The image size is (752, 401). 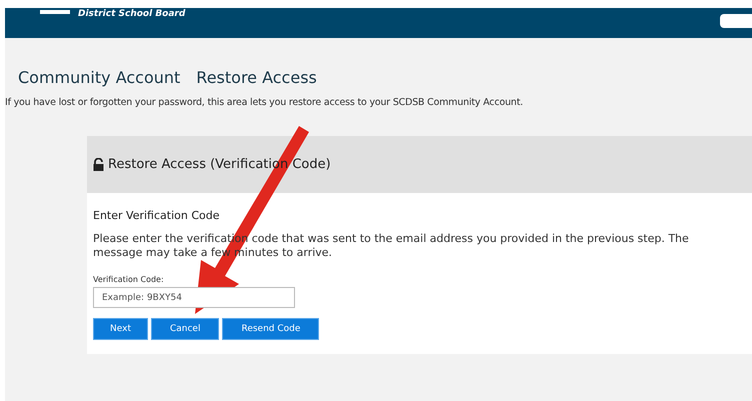 I want to click on verification-code-field: Example: 9BXY54, so click(x=194, y=297).